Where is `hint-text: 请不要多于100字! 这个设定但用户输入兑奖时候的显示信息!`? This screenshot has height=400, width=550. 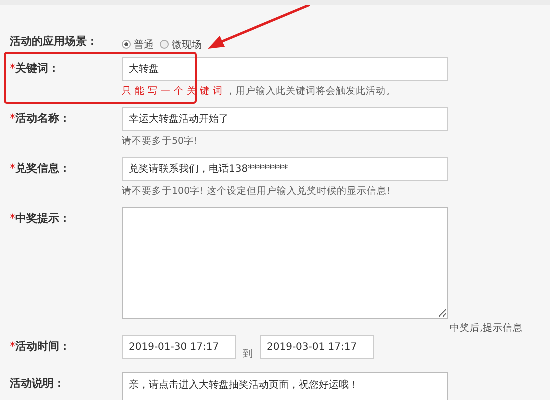 hint-text: 请不要多于100字! 这个设定但用户输入兑奖时候的显示信息! is located at coordinates (256, 191).